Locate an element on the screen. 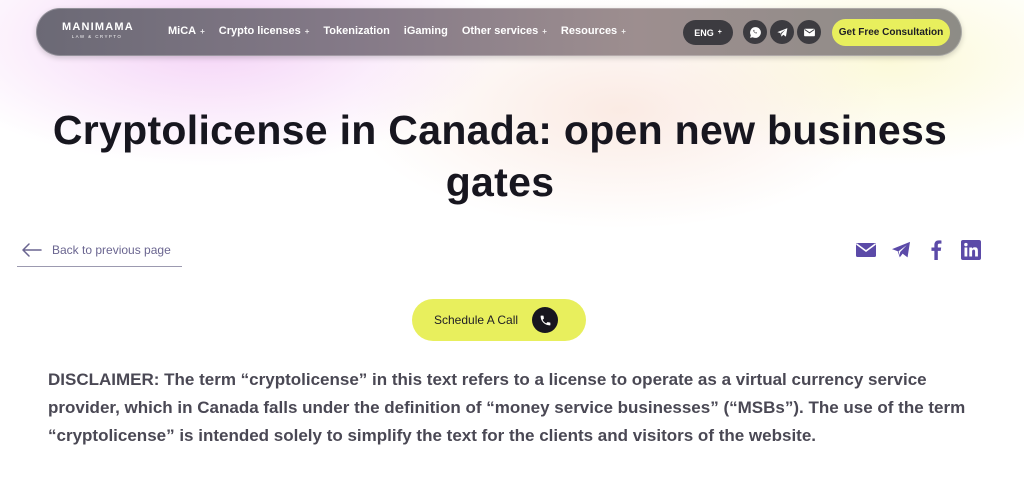 This screenshot has width=1024, height=479. arrow-left-icon is located at coordinates (32, 250).